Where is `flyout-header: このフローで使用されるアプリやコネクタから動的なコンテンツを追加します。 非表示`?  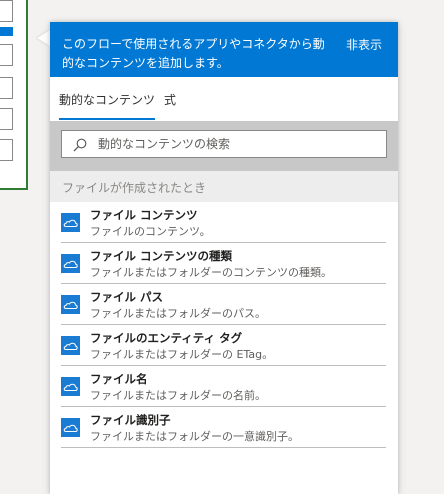 flyout-header: このフローで使用されるアプリやコネクタから動的なコンテンツを追加します。 非表示 is located at coordinates (224, 49).